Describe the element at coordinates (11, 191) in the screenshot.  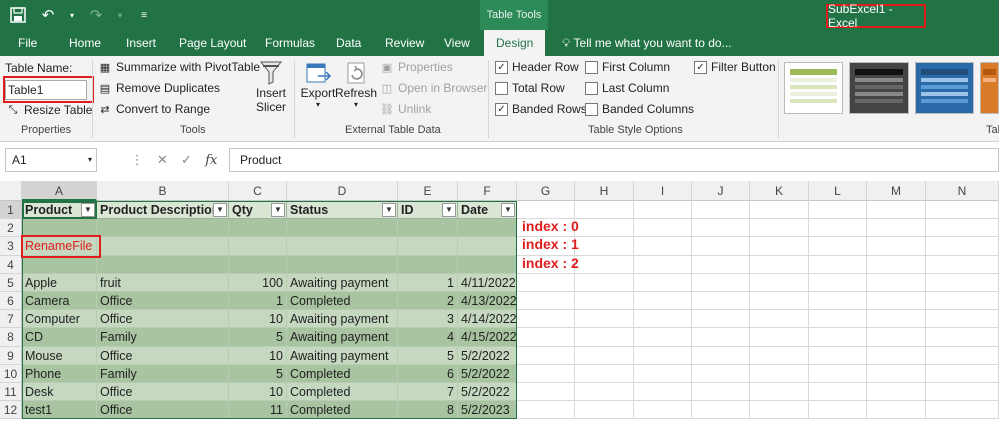
I see `select-all-corner` at that location.